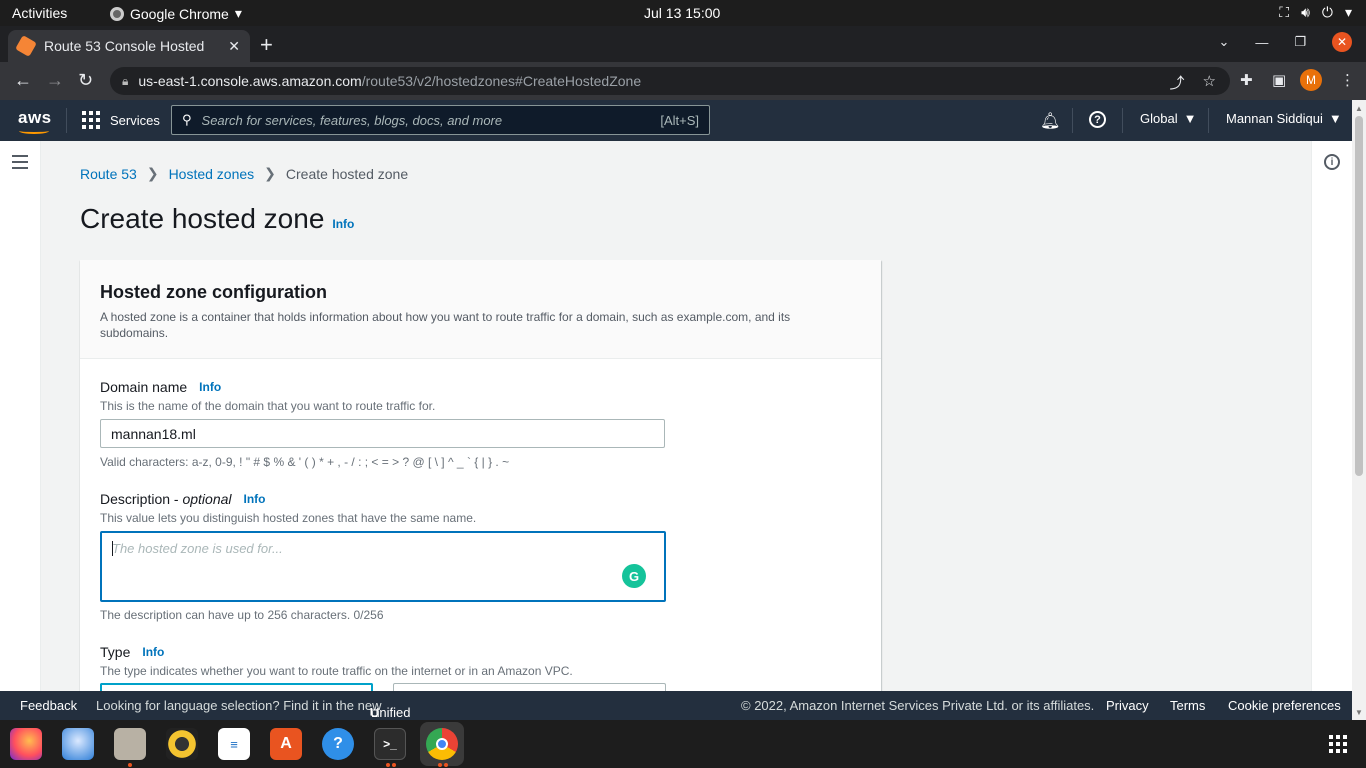 This screenshot has width=1366, height=768. I want to click on description-textarea: The hosted zone is used for... G, so click(383, 566).